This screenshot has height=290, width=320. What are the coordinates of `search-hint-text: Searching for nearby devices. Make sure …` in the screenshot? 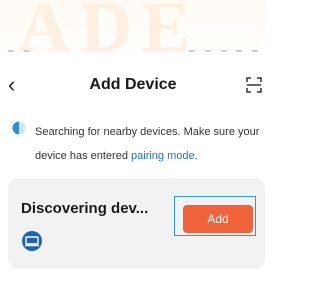 It's located at (147, 144).